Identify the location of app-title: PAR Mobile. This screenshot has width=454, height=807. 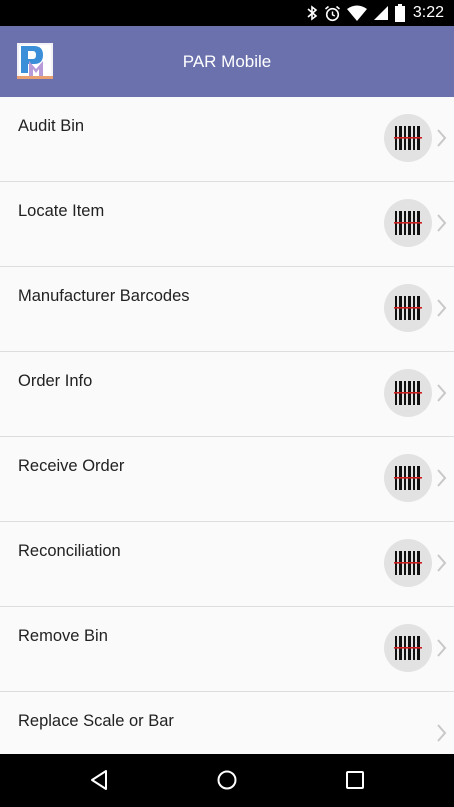
(227, 61).